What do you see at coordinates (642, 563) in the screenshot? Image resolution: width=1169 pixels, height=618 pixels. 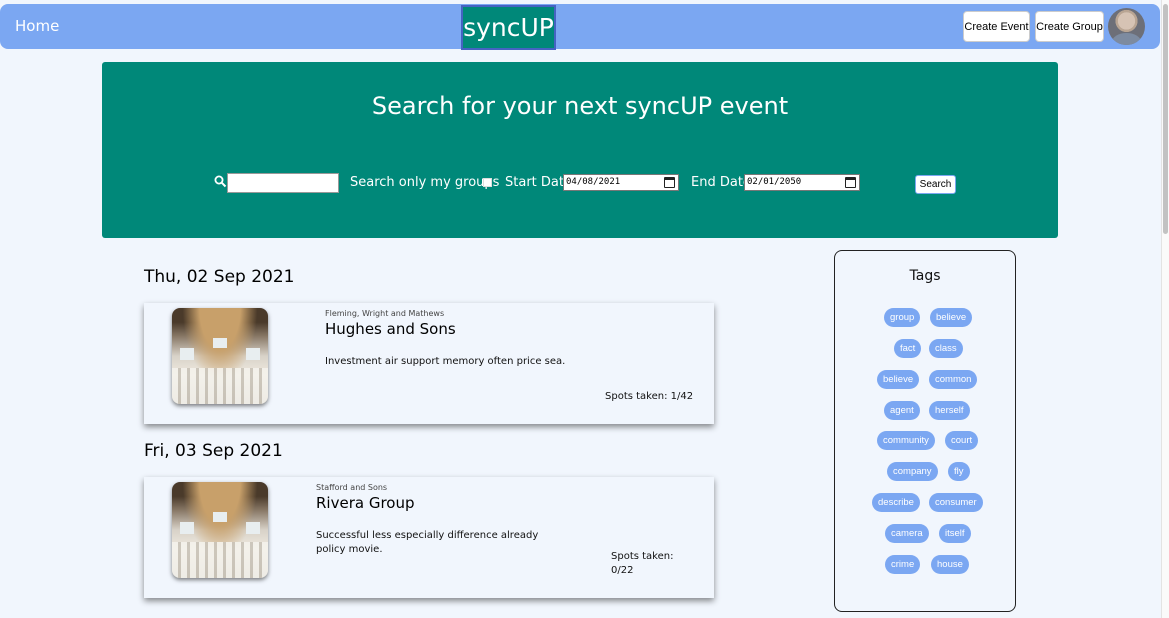 I see `event-spots: Spots taken: 0/22` at bounding box center [642, 563].